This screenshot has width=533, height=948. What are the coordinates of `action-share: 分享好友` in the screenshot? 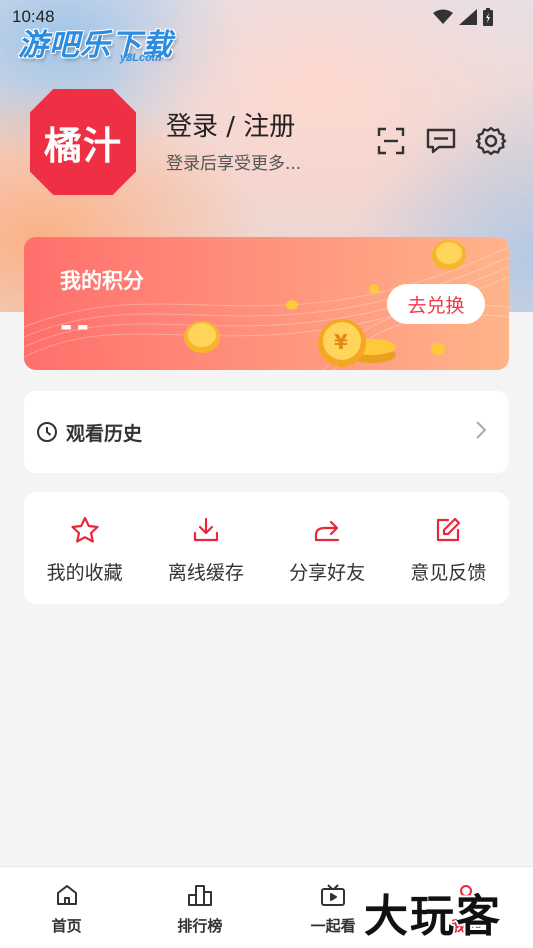 It's located at (327, 548).